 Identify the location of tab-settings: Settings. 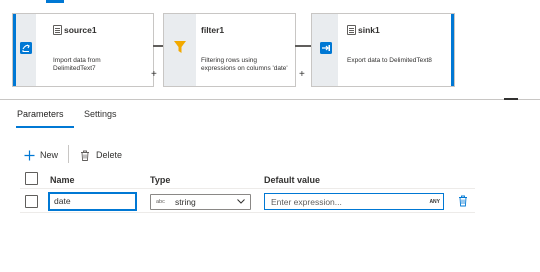
(100, 114).